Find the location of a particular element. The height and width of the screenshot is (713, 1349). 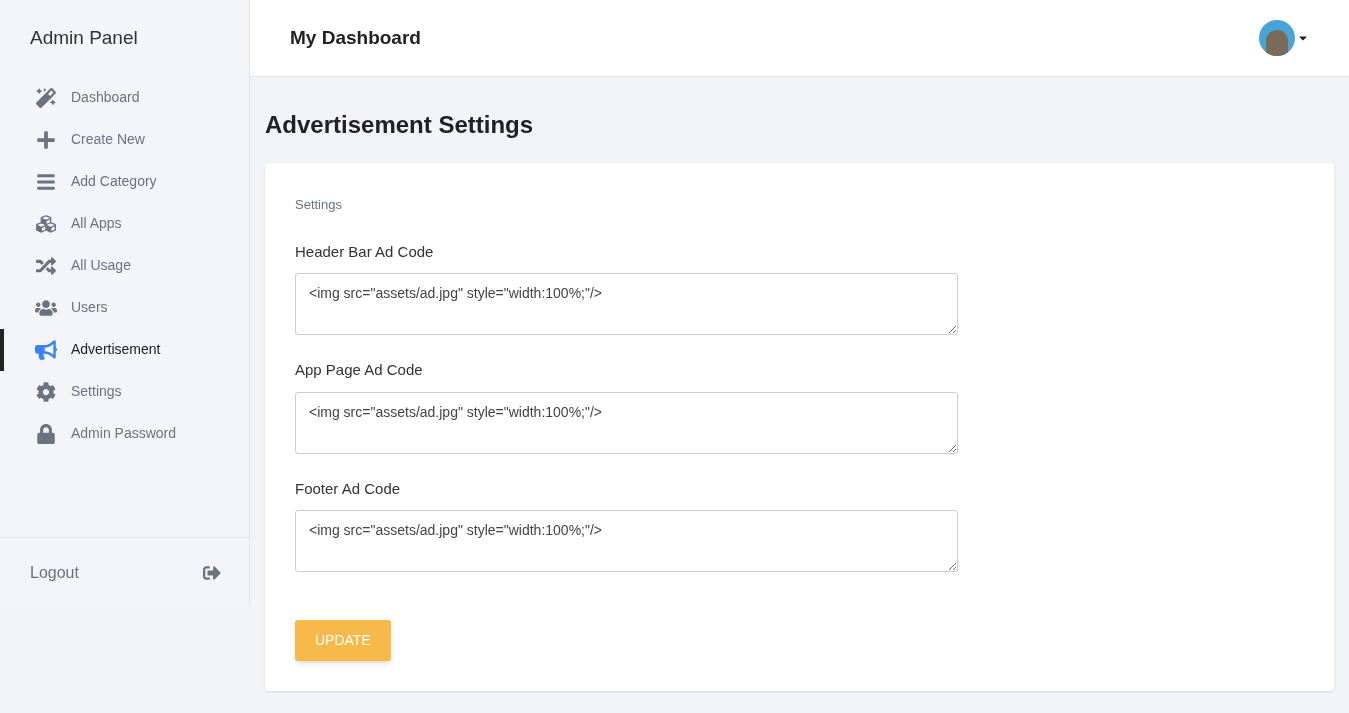

avatar is located at coordinates (1277, 38).